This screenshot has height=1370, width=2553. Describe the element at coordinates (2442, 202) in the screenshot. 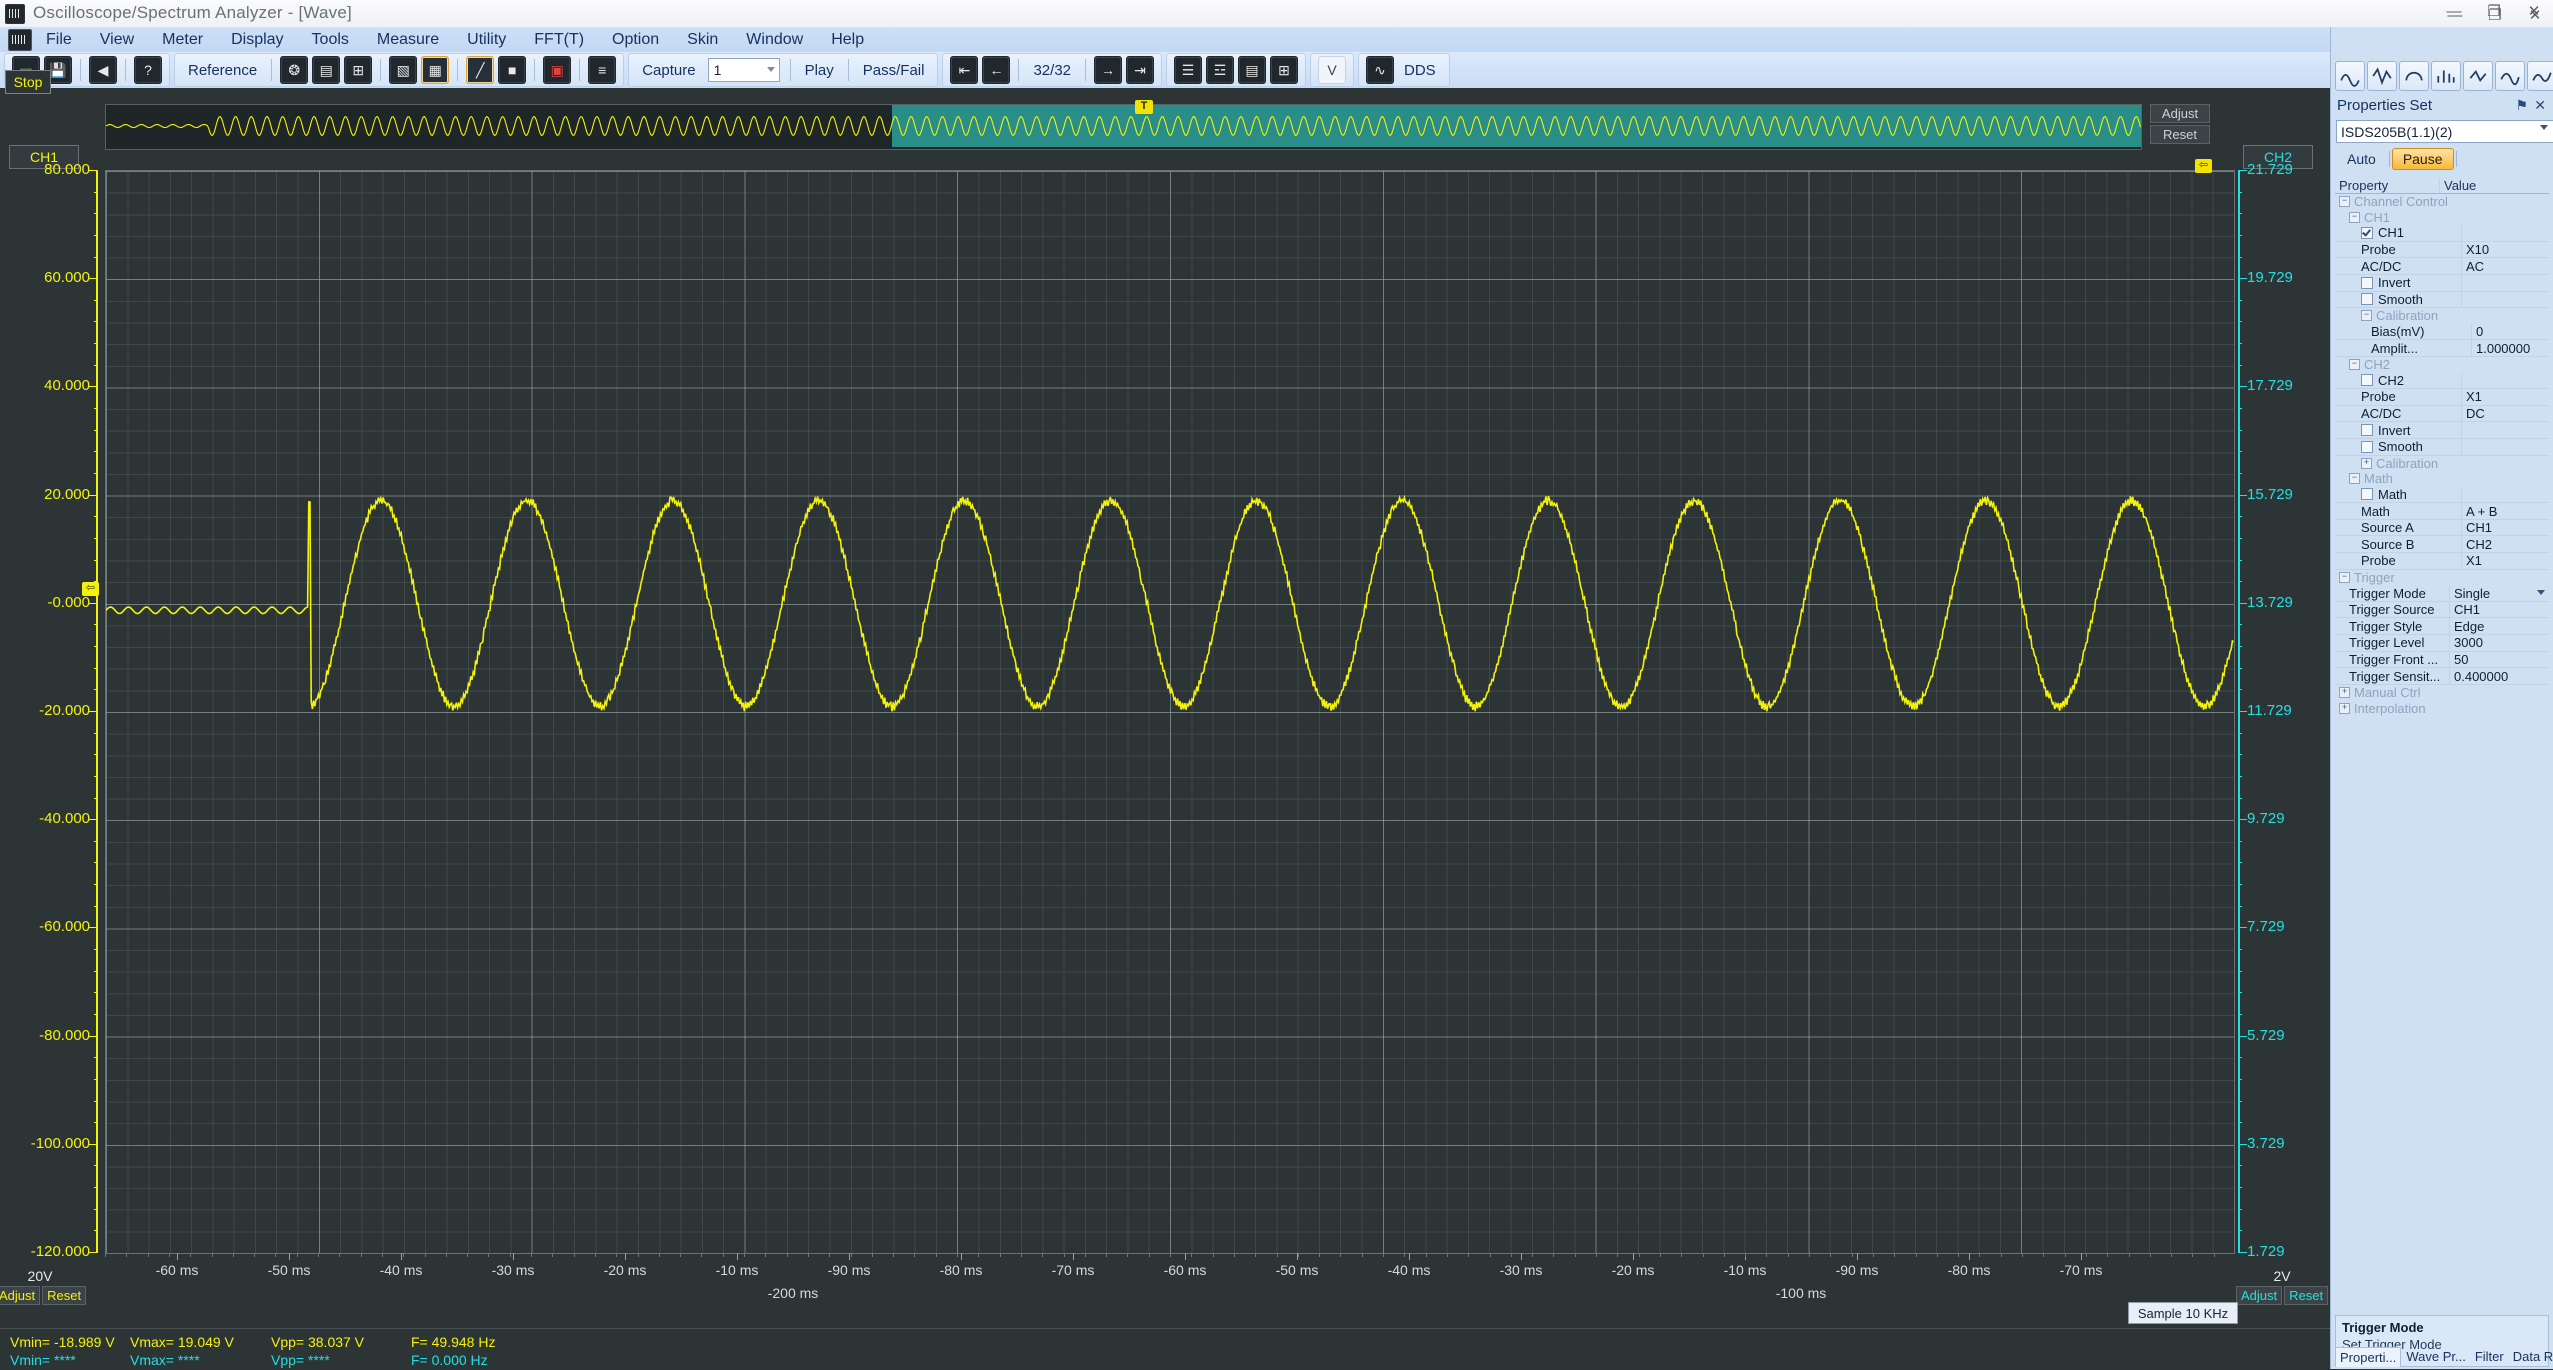

I see `property-group-row: − Channel Control` at that location.